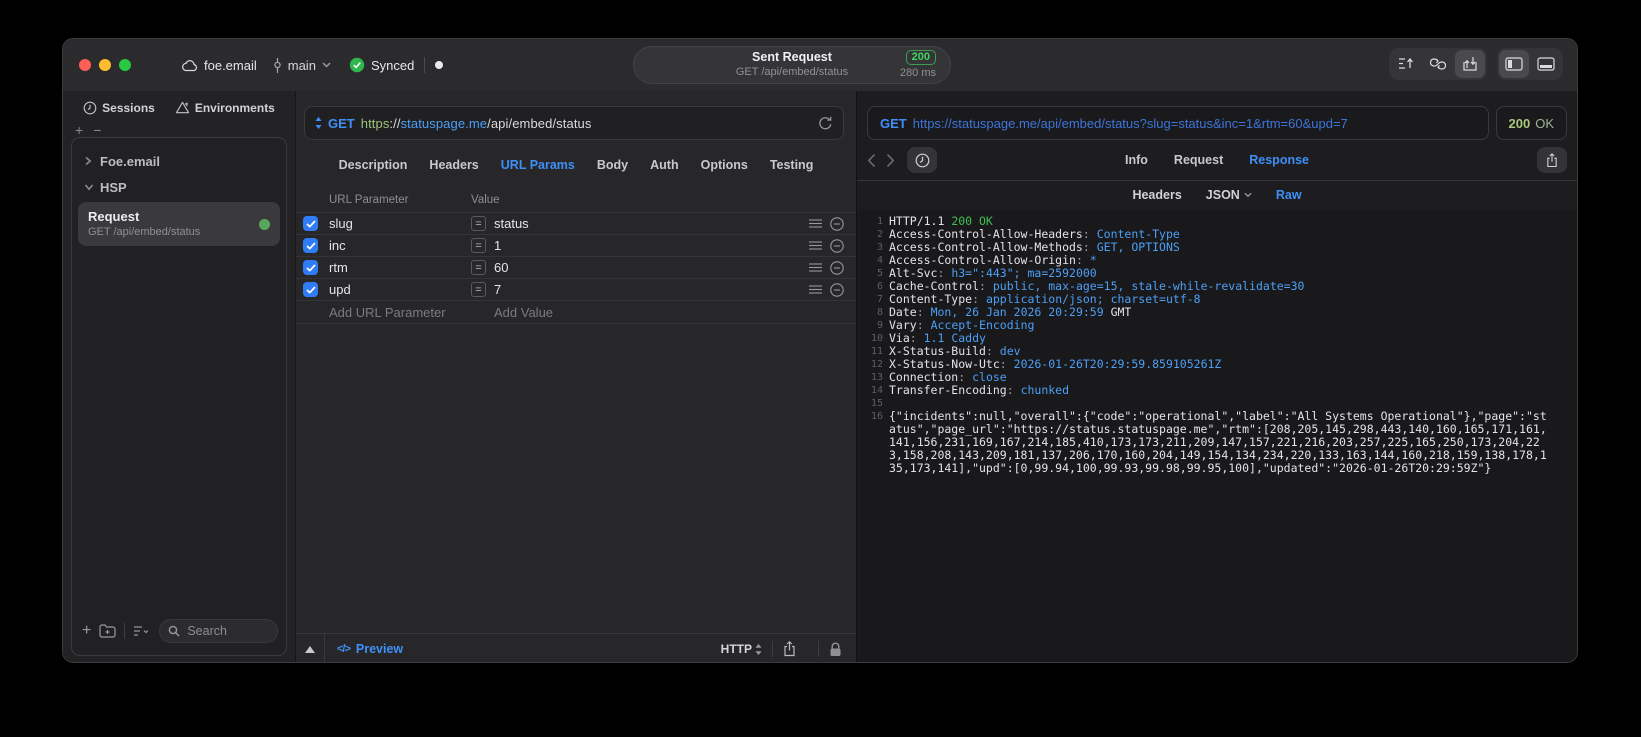 This screenshot has height=737, width=1641. Describe the element at coordinates (612, 165) in the screenshot. I see `tab-body: Body` at that location.